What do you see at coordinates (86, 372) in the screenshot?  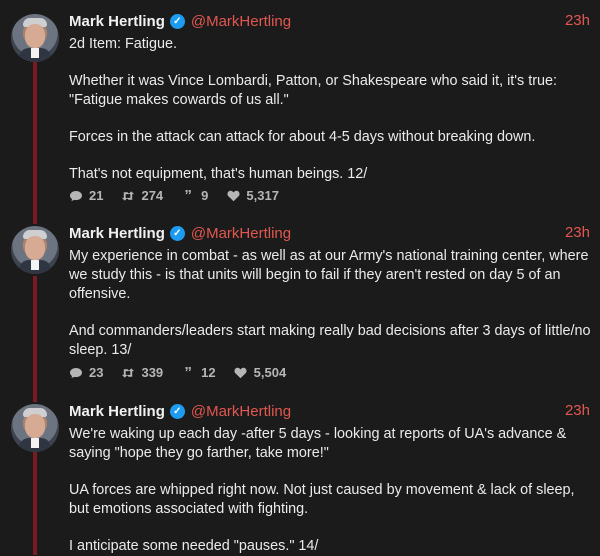 I see `reply-button: 23` at bounding box center [86, 372].